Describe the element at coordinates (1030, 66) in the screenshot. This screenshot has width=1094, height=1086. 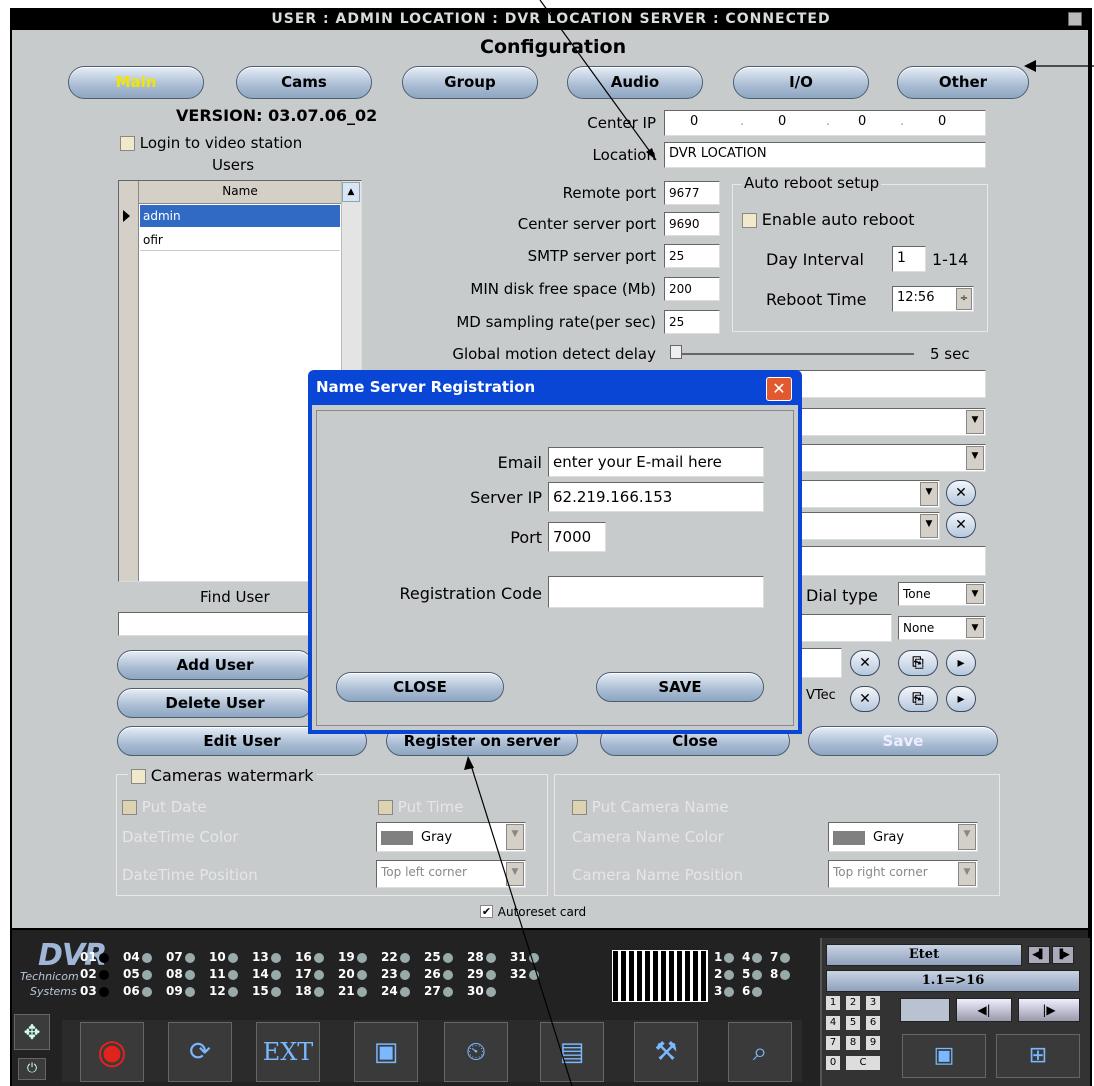
I see `arrowhead-other-tab` at that location.